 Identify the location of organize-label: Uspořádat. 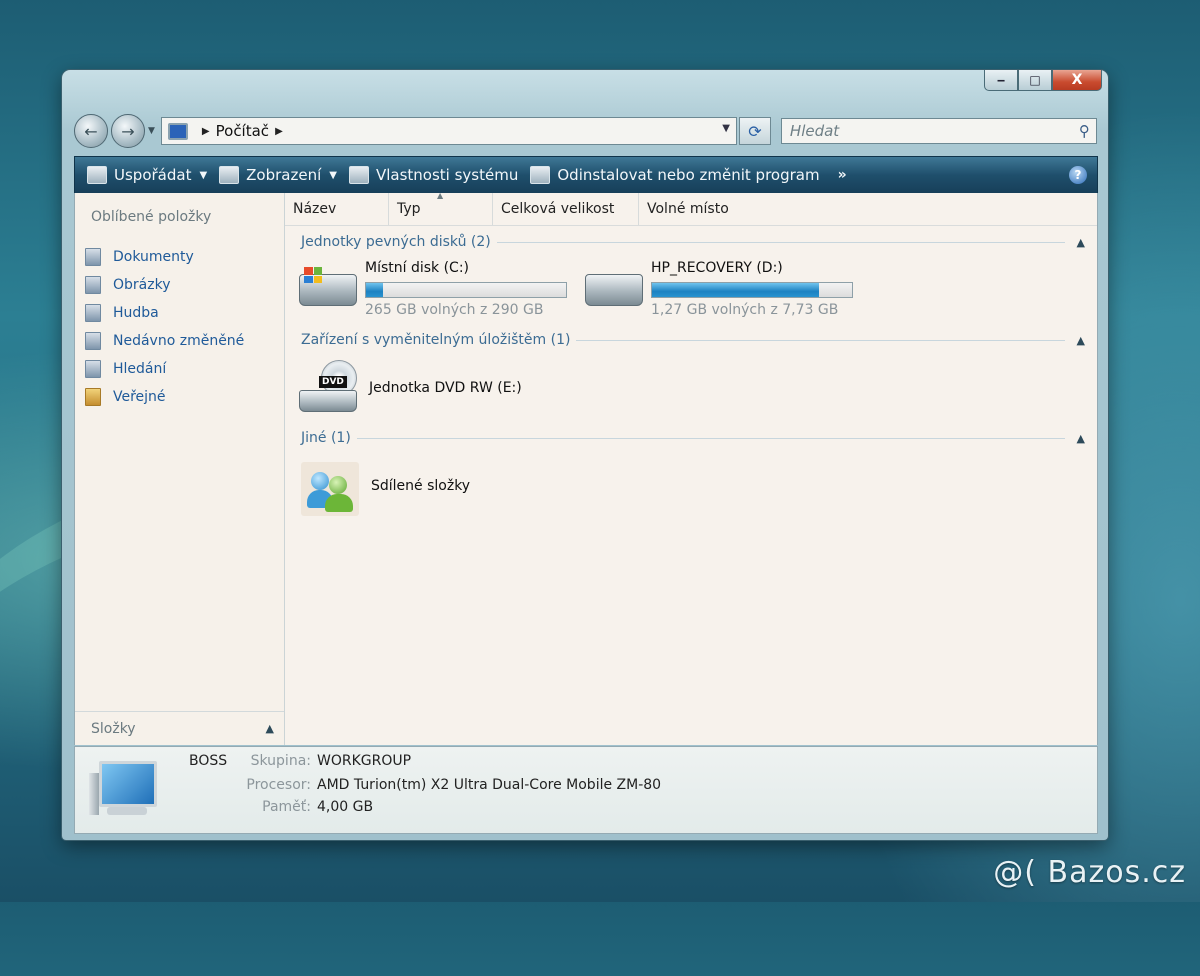
(153, 175).